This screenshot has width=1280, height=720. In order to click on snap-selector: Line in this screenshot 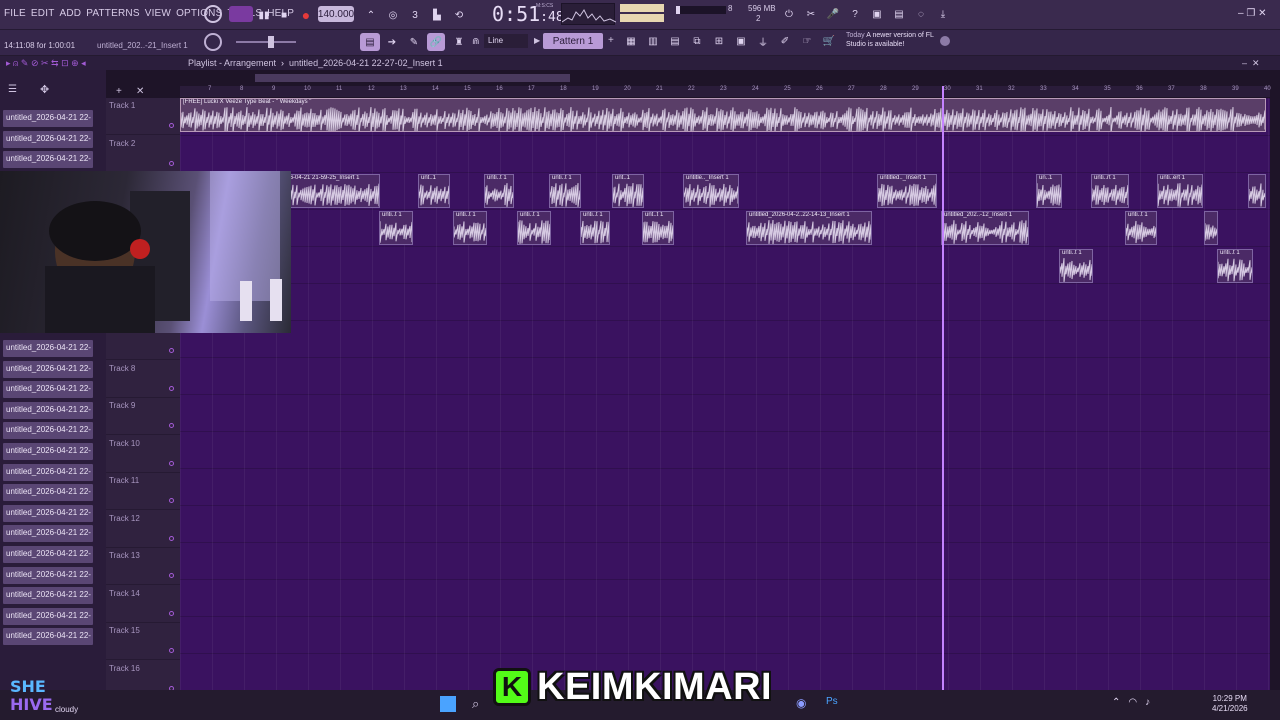, I will do `click(506, 41)`.